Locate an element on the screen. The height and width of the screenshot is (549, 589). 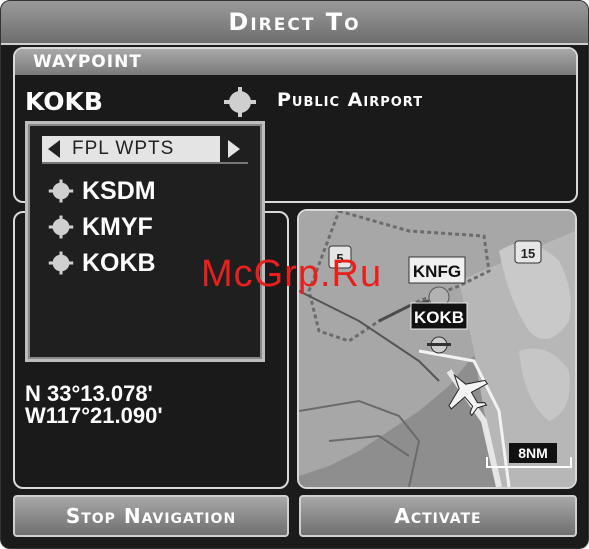
latitude: N 33°13.078' is located at coordinates (89, 393).